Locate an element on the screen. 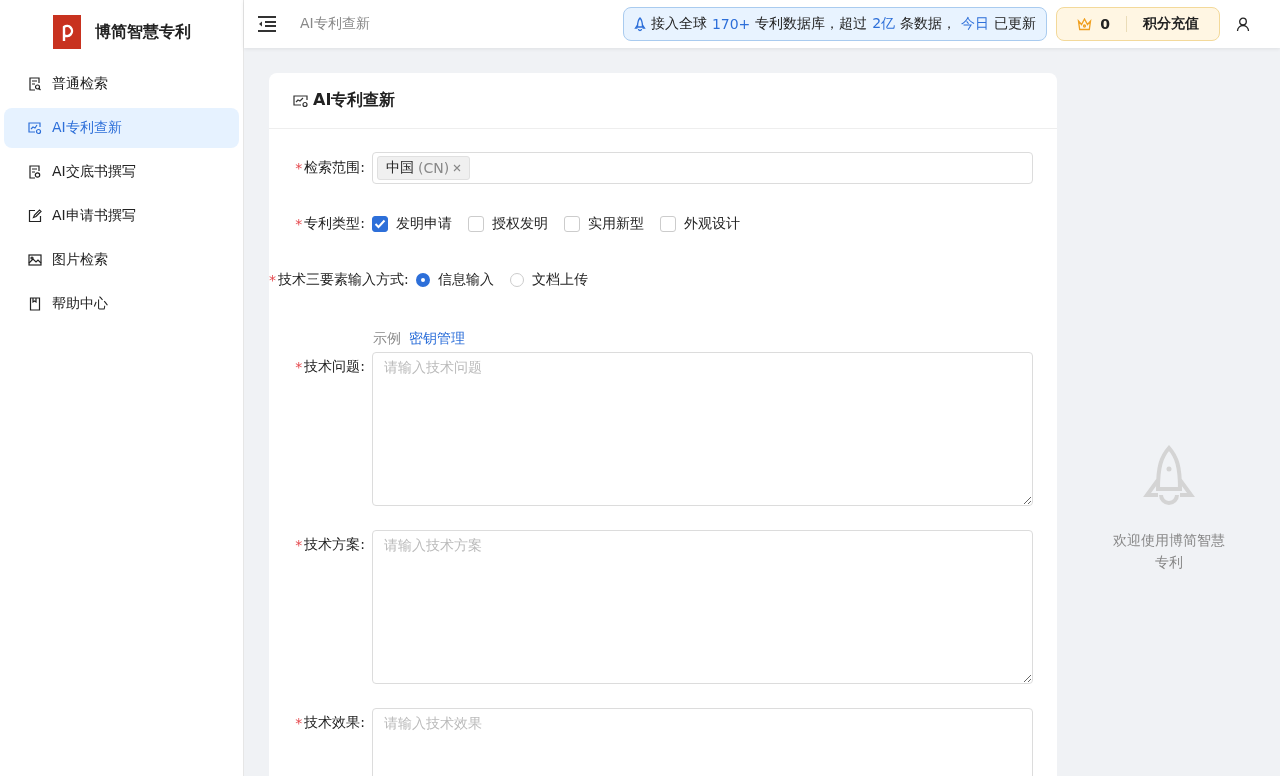 This screenshot has width=1280, height=776. chart-icon is located at coordinates (301, 100).